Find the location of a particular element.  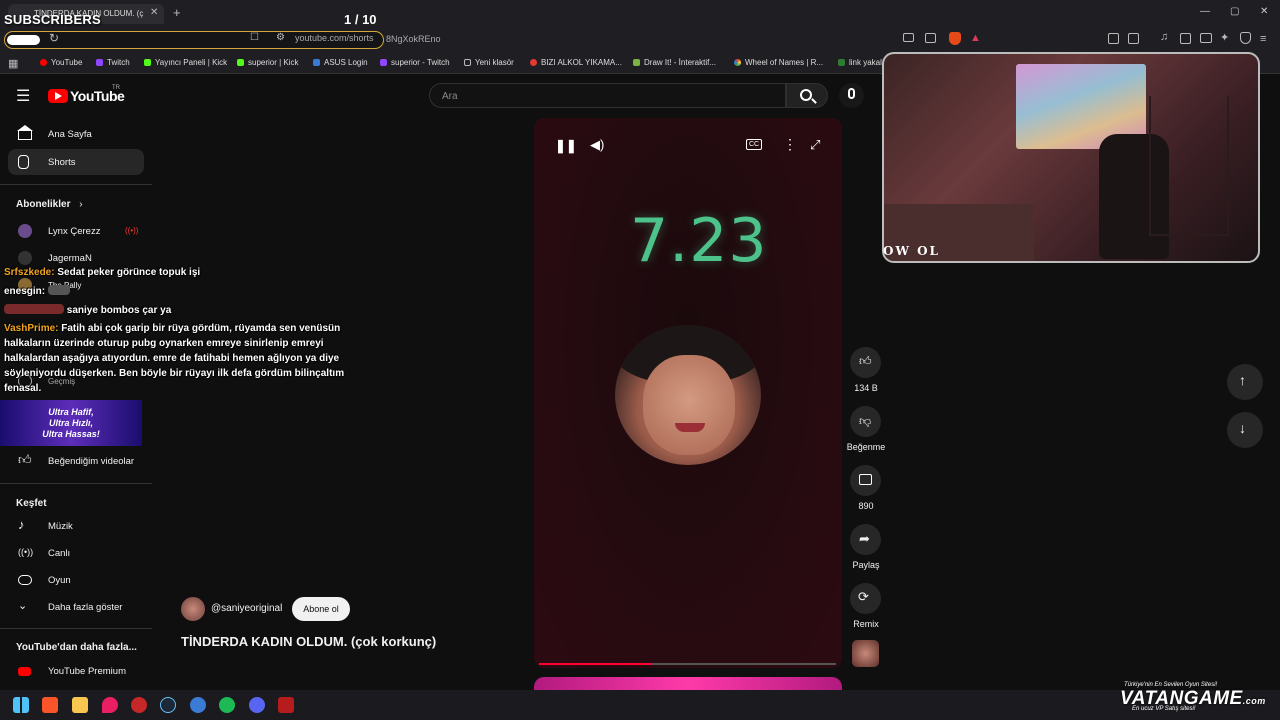

remix-button: ⟳ is located at coordinates (865, 598).